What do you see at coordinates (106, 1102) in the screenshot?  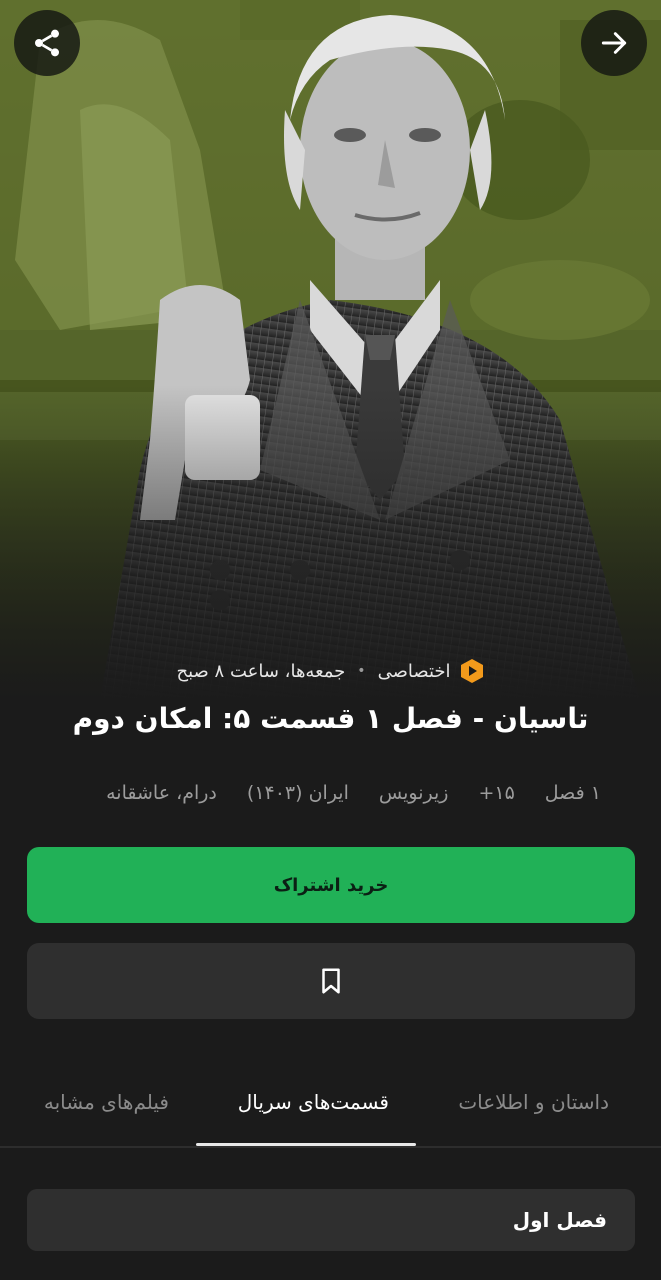 I see `tab-similar-films: فیلم‌های مشابه` at bounding box center [106, 1102].